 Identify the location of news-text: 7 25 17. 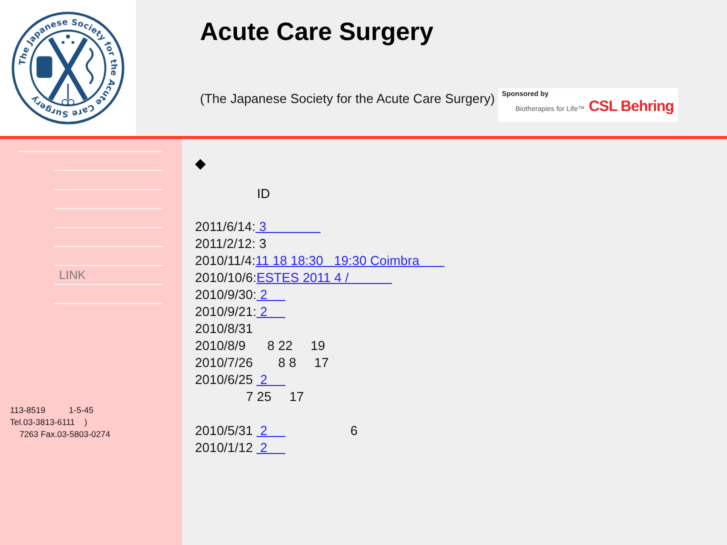
(275, 396).